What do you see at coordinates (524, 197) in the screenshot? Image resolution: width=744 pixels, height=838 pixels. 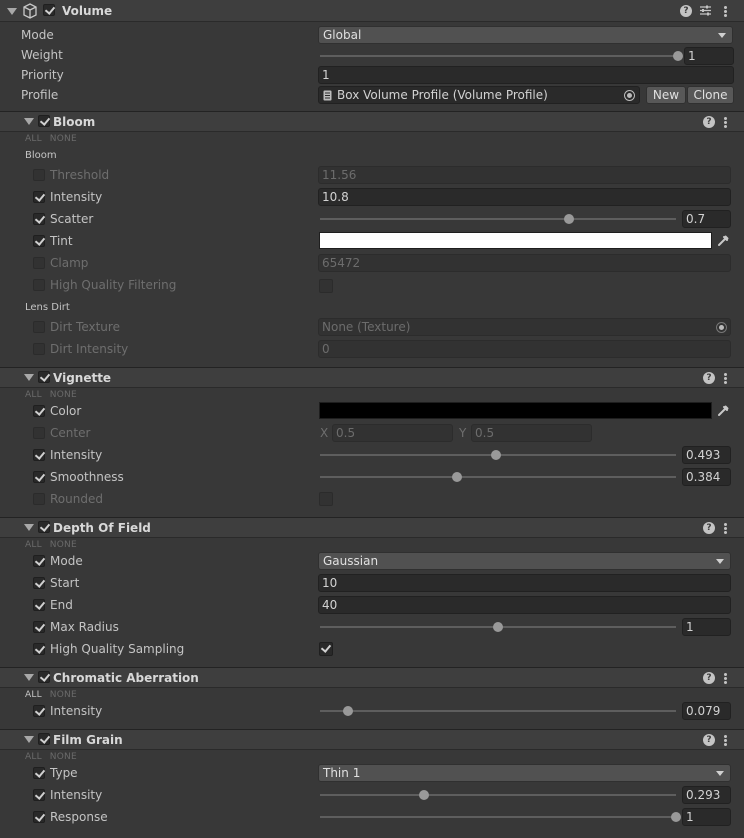 I see `bloom-intensity-field: 10.8` at bounding box center [524, 197].